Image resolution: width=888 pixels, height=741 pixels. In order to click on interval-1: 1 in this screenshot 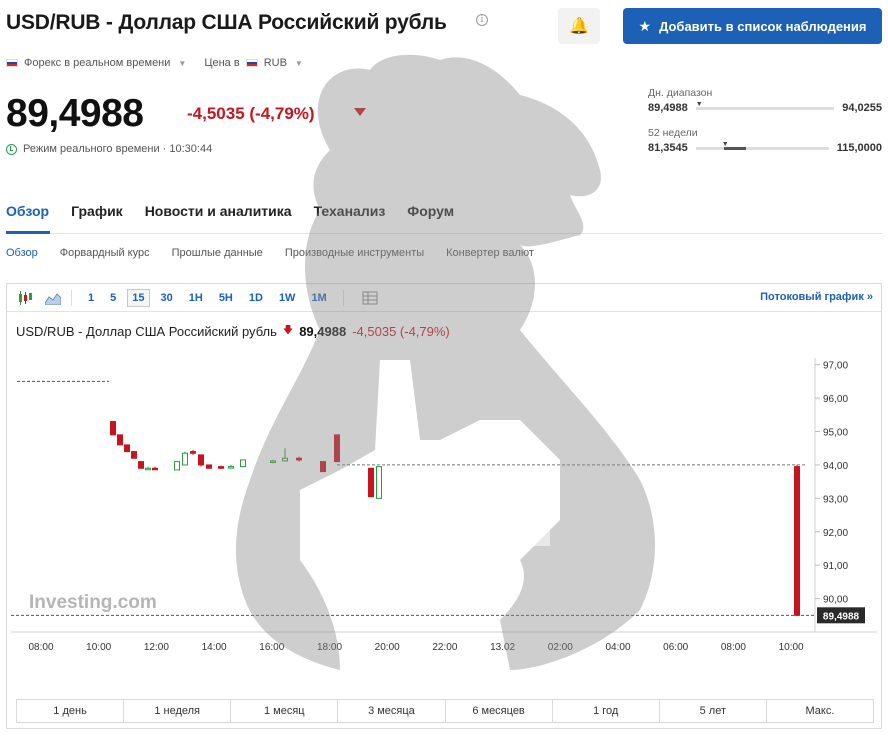, I will do `click(91, 298)`.